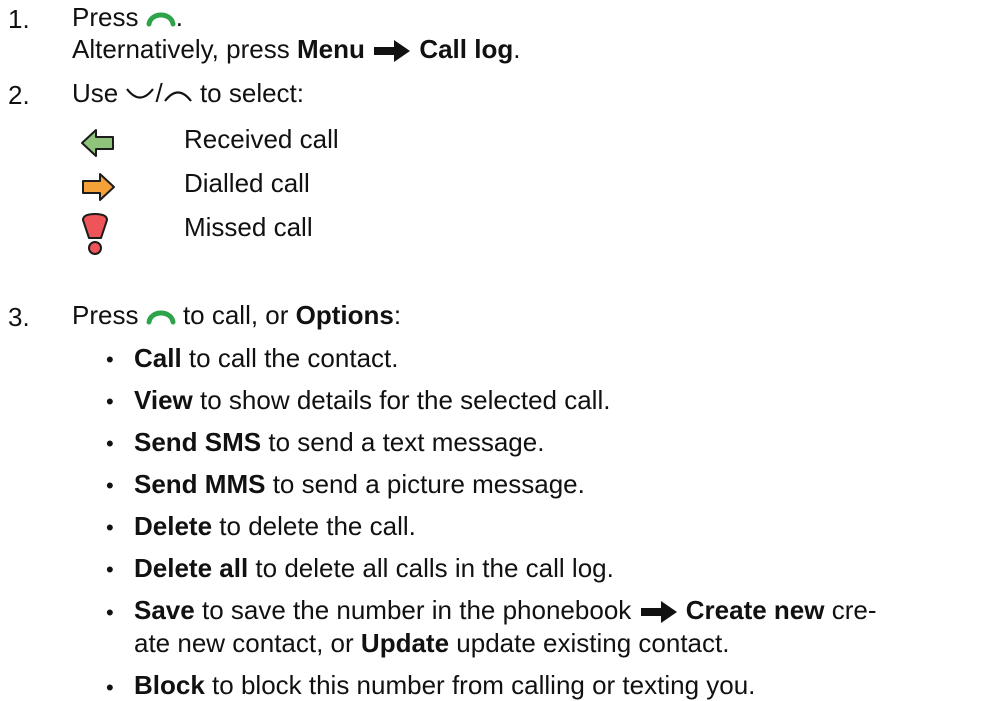  Describe the element at coordinates (158, 358) in the screenshot. I see `option-term: Call` at that location.